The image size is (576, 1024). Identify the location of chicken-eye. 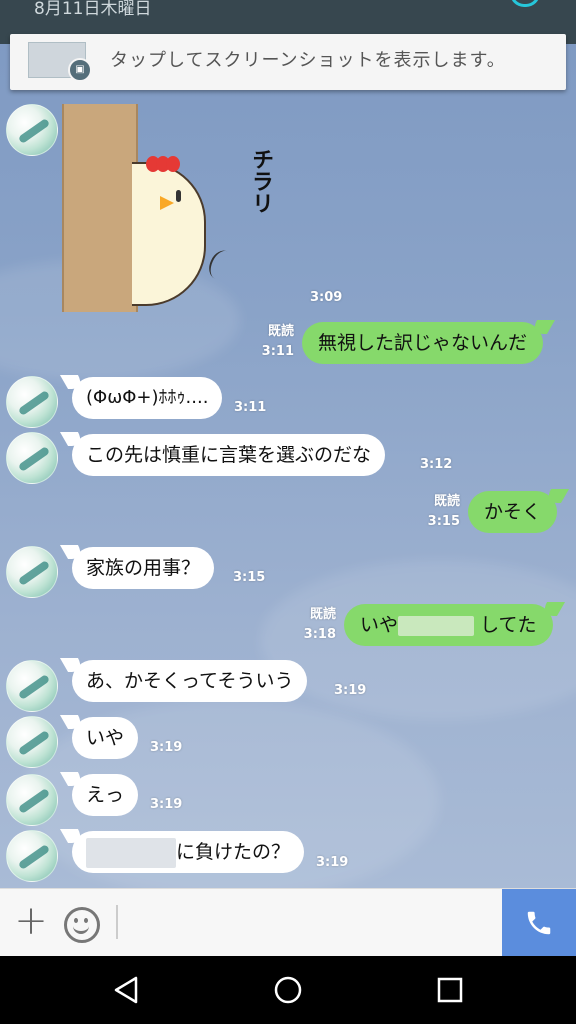
(178, 196).